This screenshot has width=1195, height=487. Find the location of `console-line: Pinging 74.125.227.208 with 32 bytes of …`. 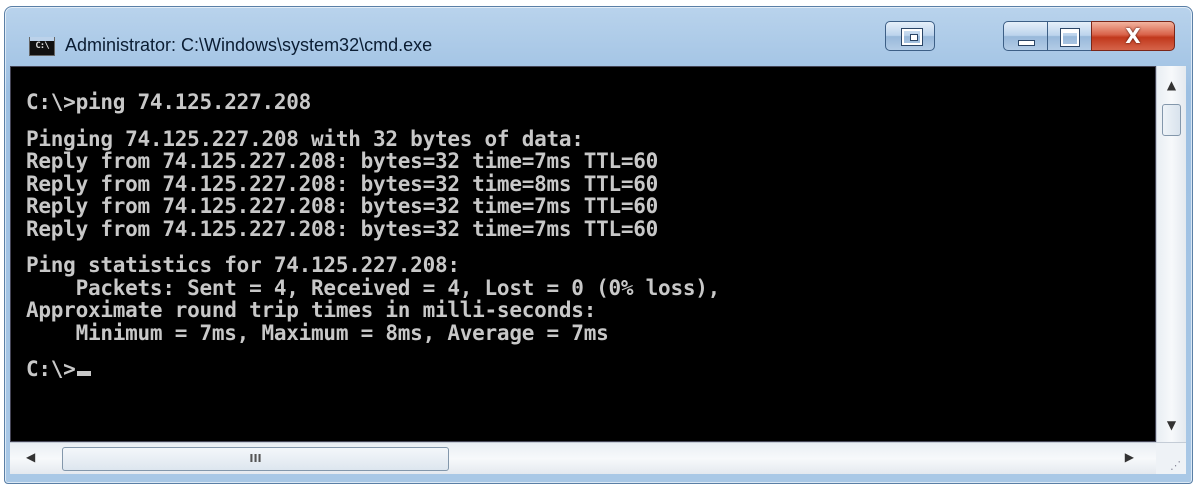

console-line: Pinging 74.125.227.208 with 32 bytes of … is located at coordinates (305, 138).